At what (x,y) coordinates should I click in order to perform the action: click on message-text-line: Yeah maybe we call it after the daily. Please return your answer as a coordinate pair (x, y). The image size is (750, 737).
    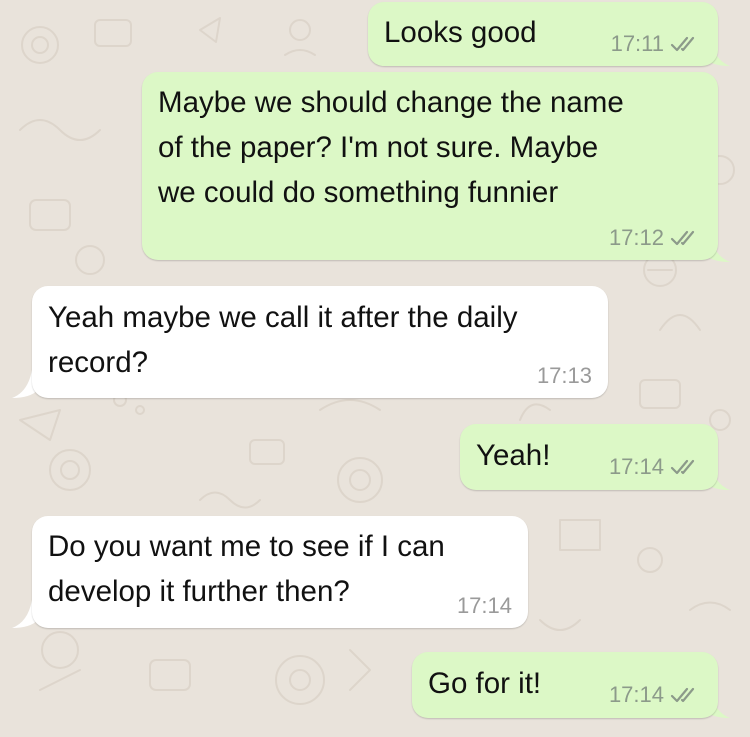
    Looking at the image, I should click on (283, 317).